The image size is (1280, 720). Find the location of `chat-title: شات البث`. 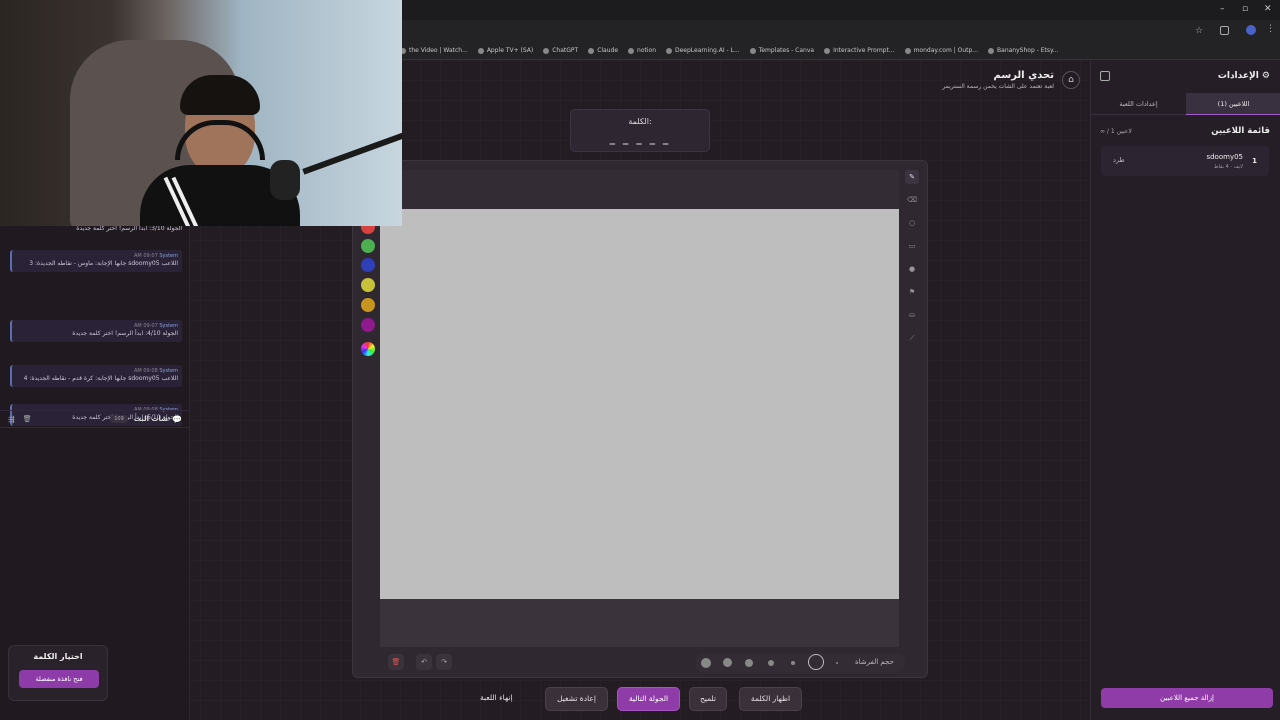

chat-title: شات البث is located at coordinates (151, 419).